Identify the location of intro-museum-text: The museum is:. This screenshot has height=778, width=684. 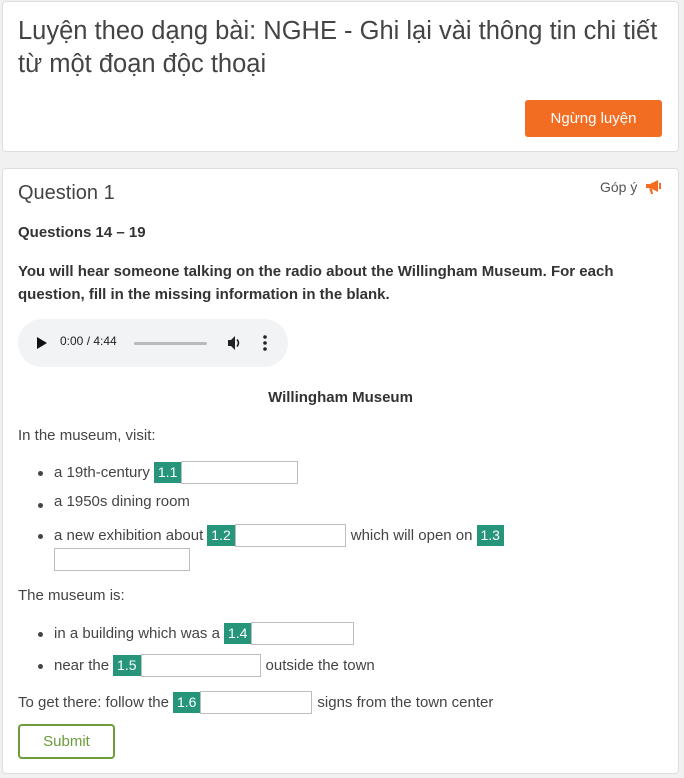
(71, 595).